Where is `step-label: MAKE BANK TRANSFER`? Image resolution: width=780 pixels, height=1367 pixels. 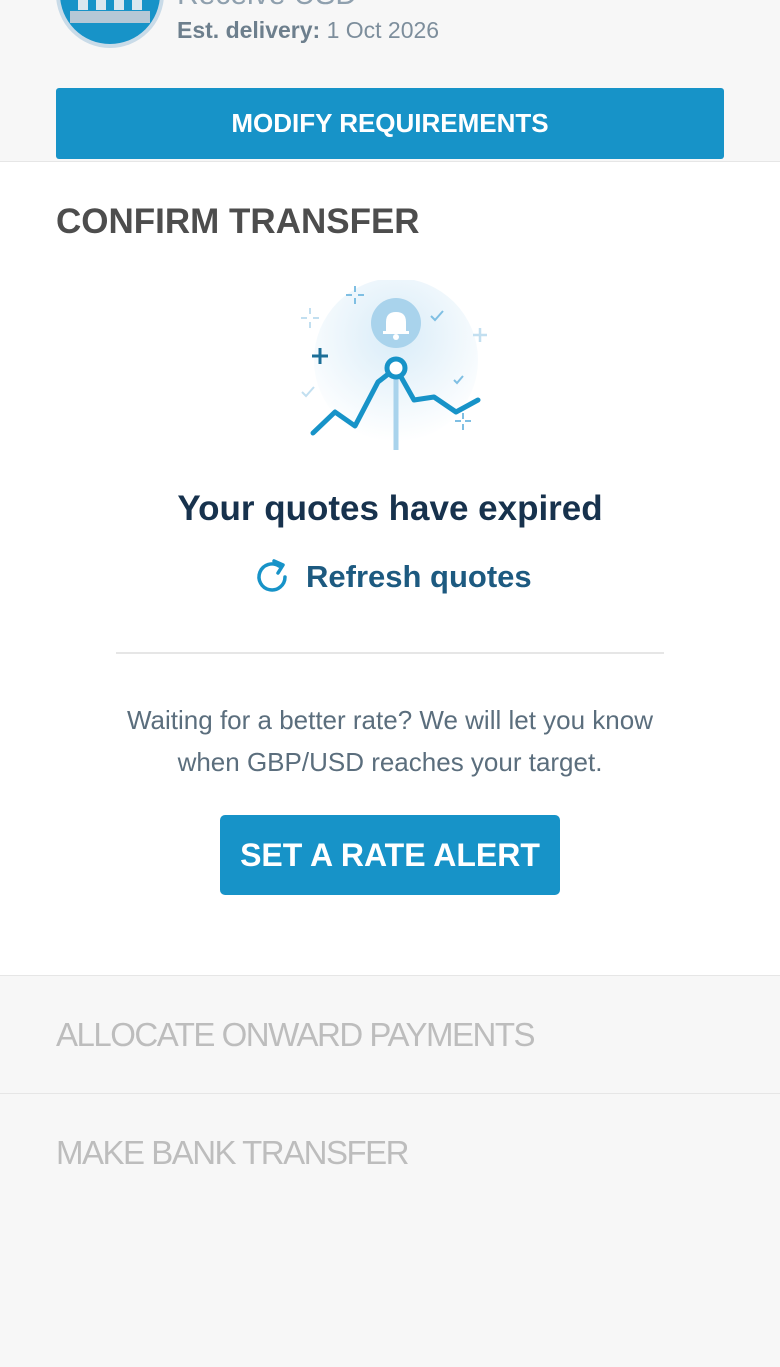 step-label: MAKE BANK TRANSFER is located at coordinates (232, 1152).